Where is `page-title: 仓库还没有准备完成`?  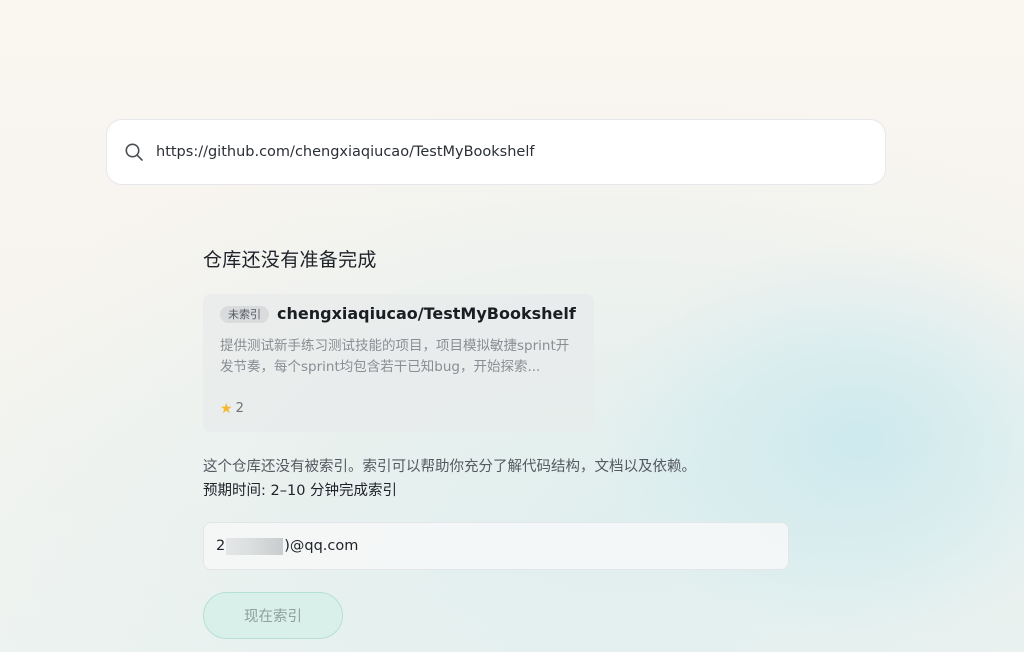
page-title: 仓库还没有准备完成 is located at coordinates (290, 260).